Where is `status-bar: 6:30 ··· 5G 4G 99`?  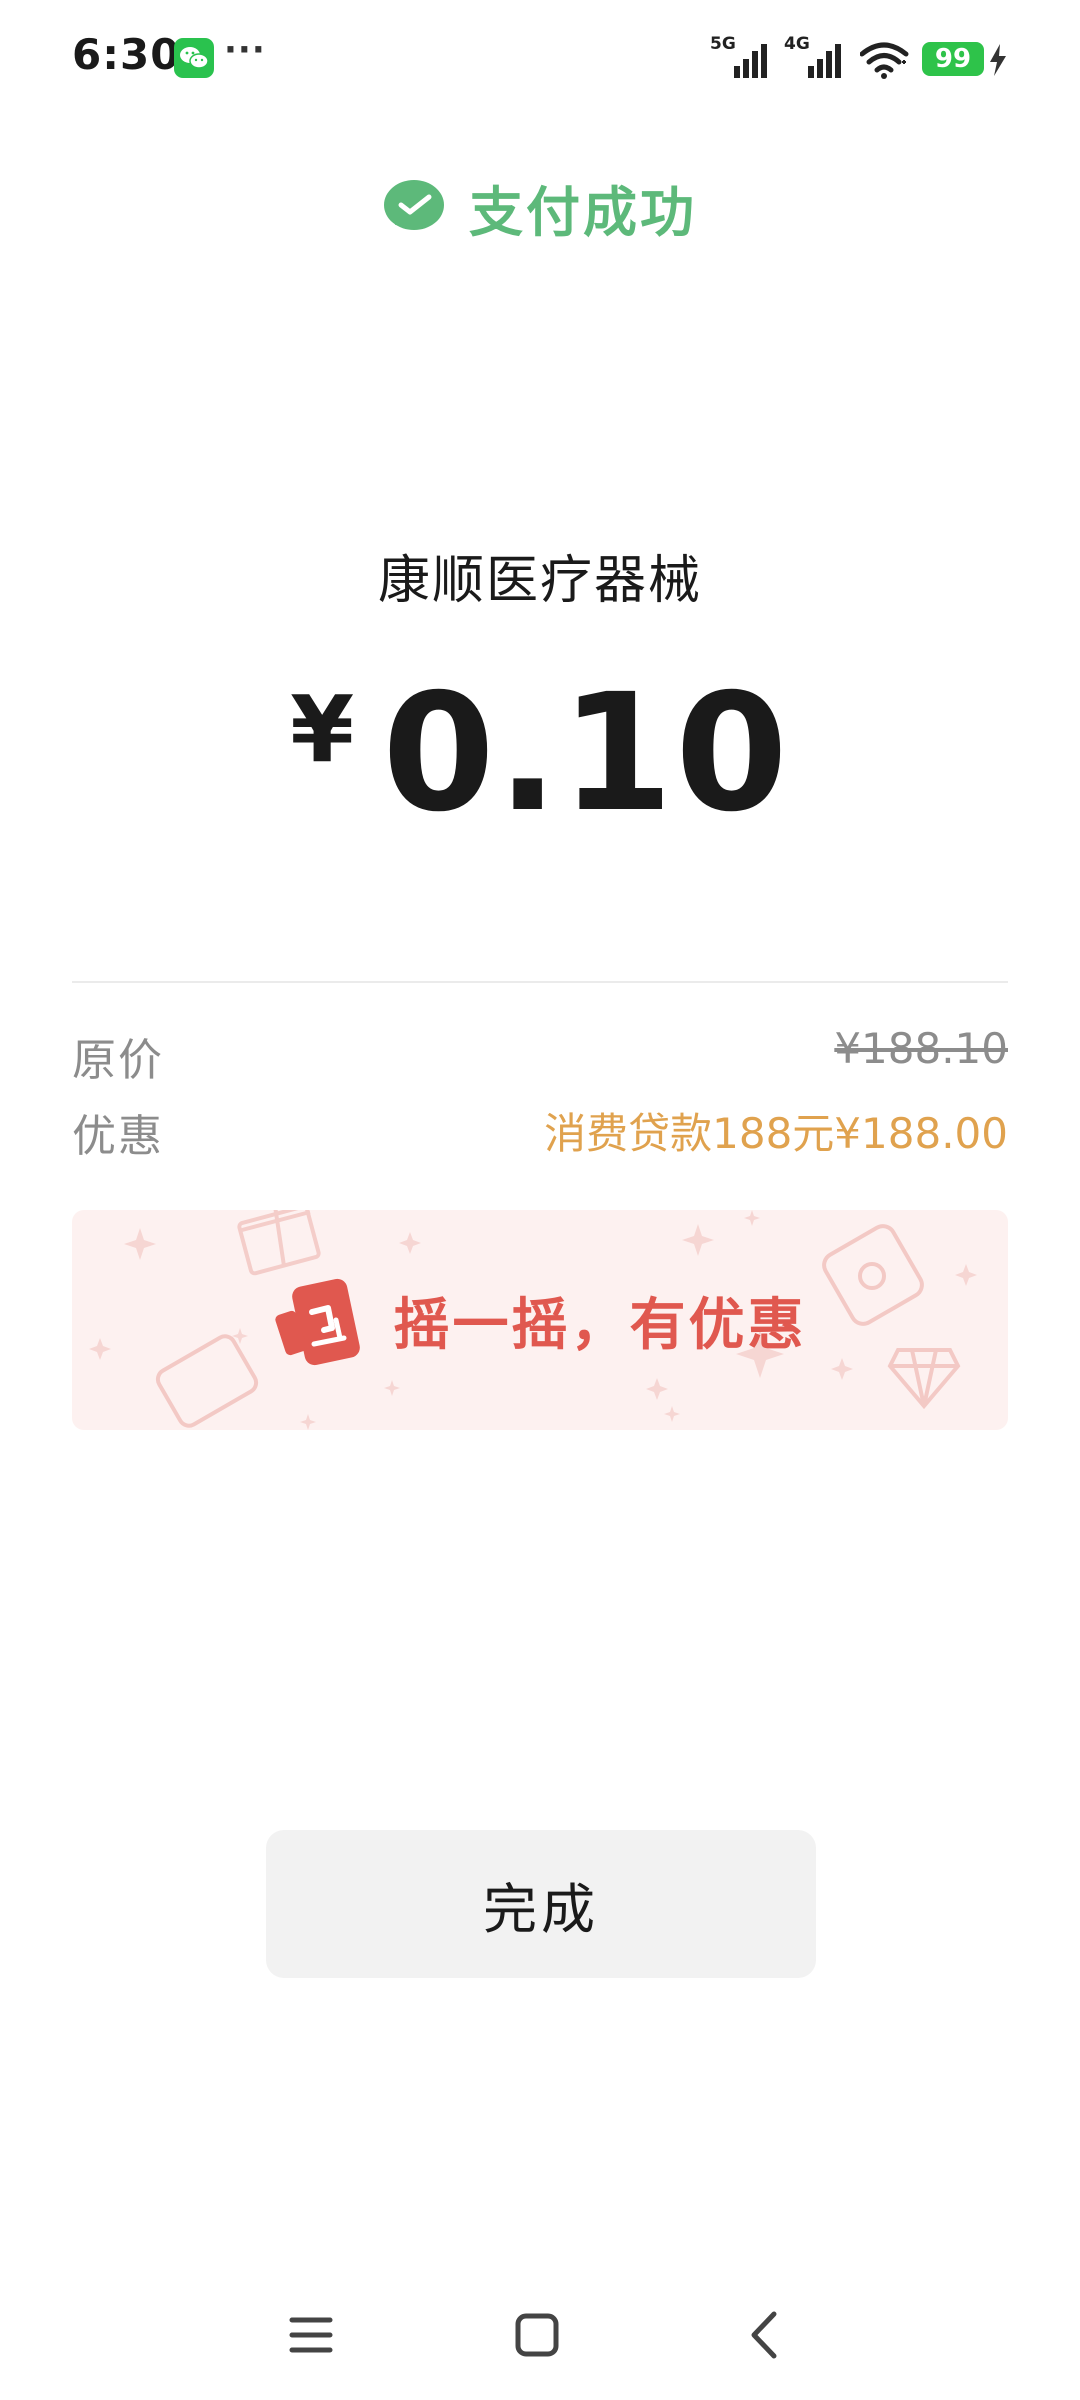
status-bar: 6:30 ··· 5G 4G 99 is located at coordinates (540, 60).